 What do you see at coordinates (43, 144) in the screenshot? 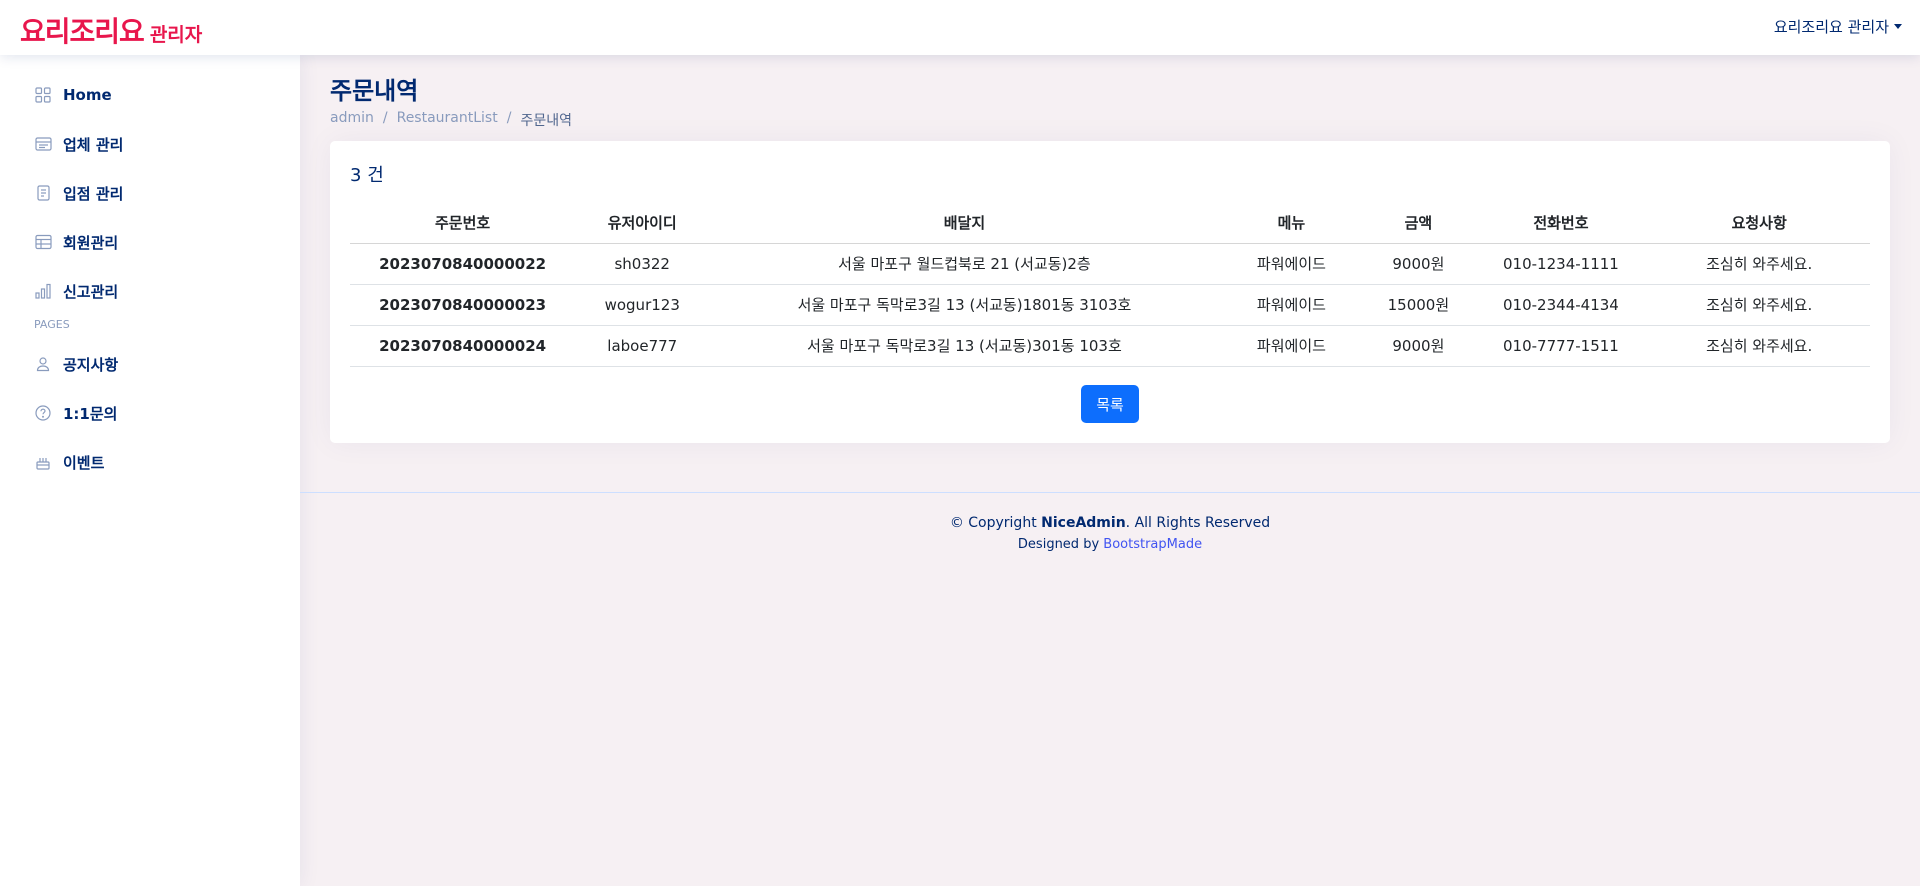
I see `layout-text-icon` at bounding box center [43, 144].